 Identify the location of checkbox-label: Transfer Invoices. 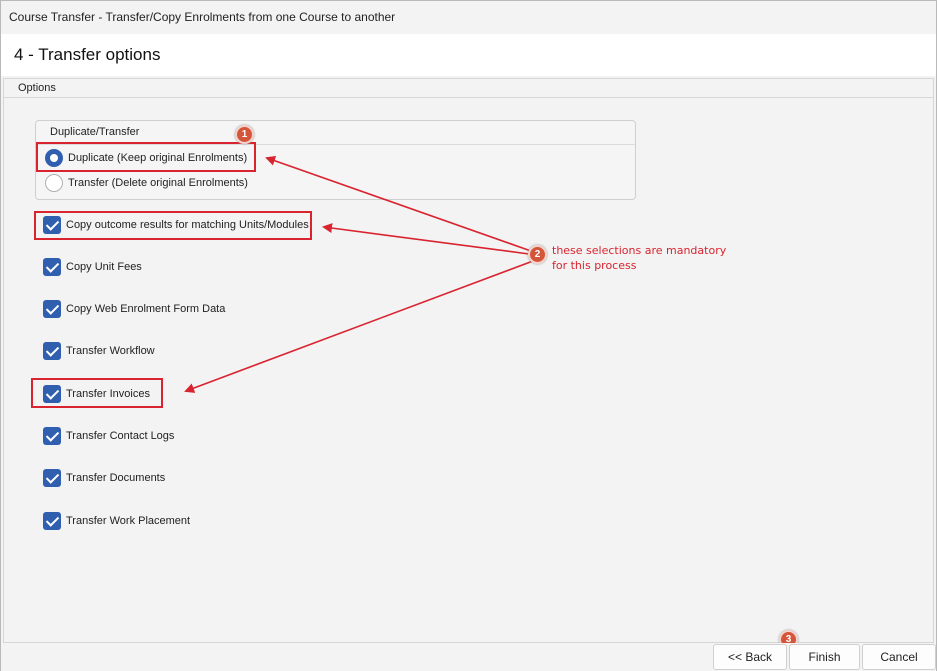
(108, 394).